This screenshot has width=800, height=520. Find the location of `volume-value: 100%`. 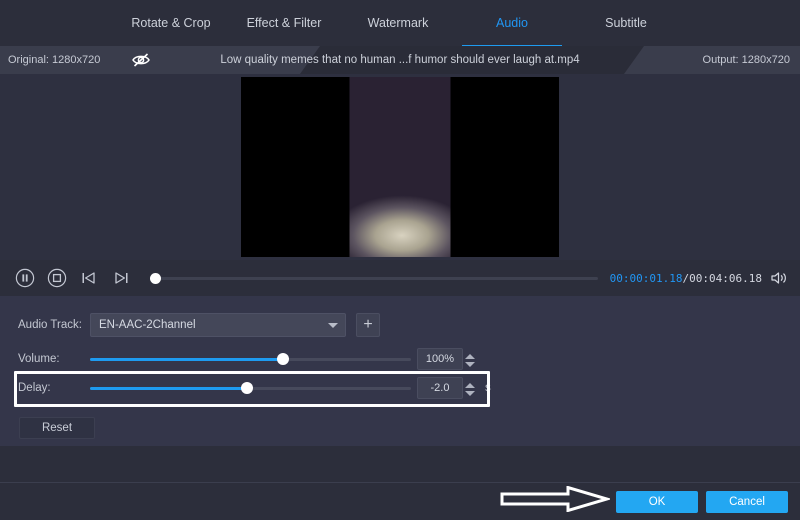

volume-value: 100% is located at coordinates (440, 359).